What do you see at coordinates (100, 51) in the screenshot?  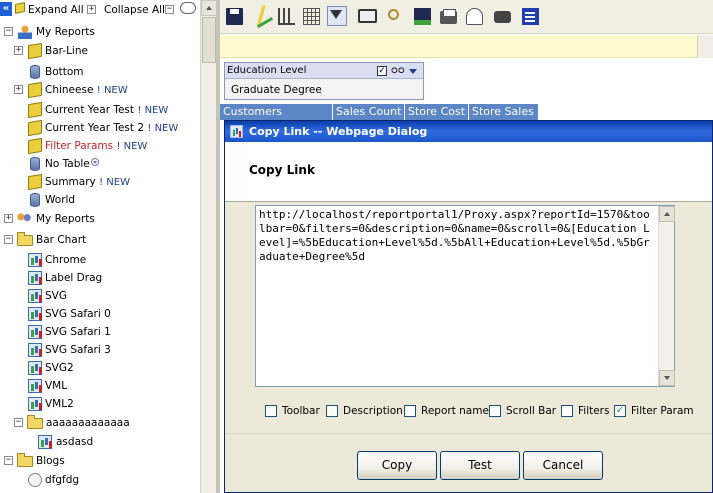 I see `tree-node-bar-line: + Bar-Line` at bounding box center [100, 51].